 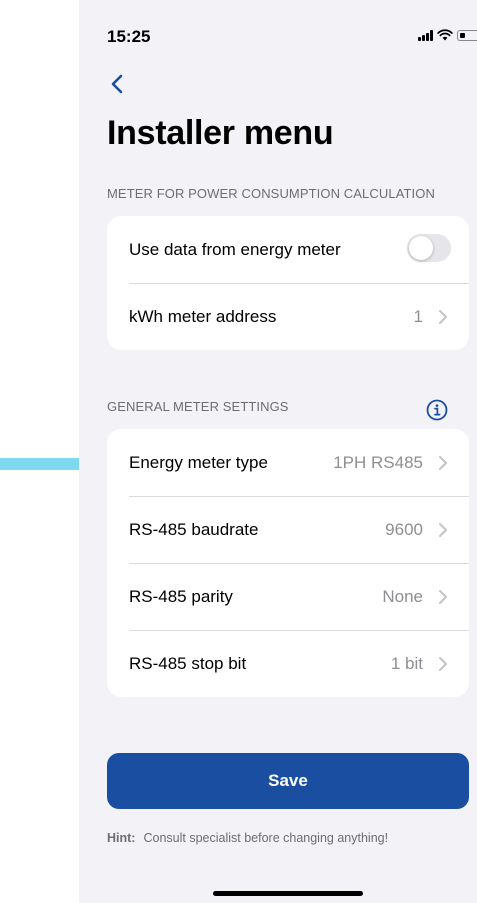 I want to click on status-icons, so click(x=447, y=35).